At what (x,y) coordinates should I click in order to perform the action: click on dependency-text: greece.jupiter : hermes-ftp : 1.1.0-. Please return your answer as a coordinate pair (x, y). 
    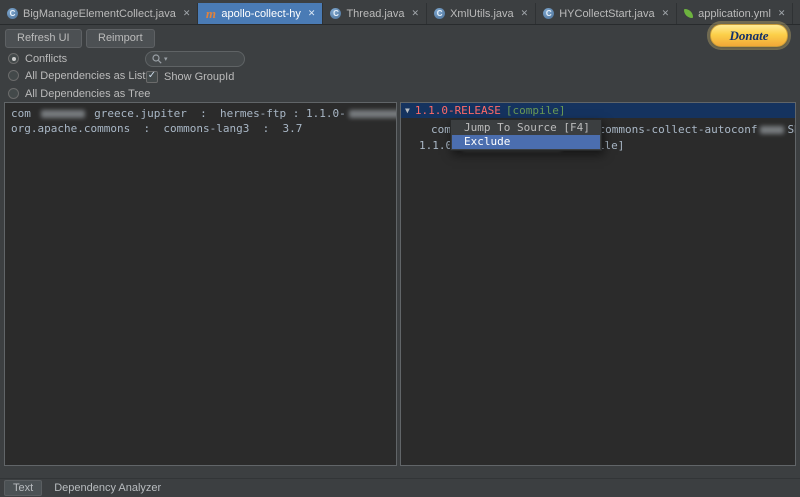
    Looking at the image, I should click on (216, 113).